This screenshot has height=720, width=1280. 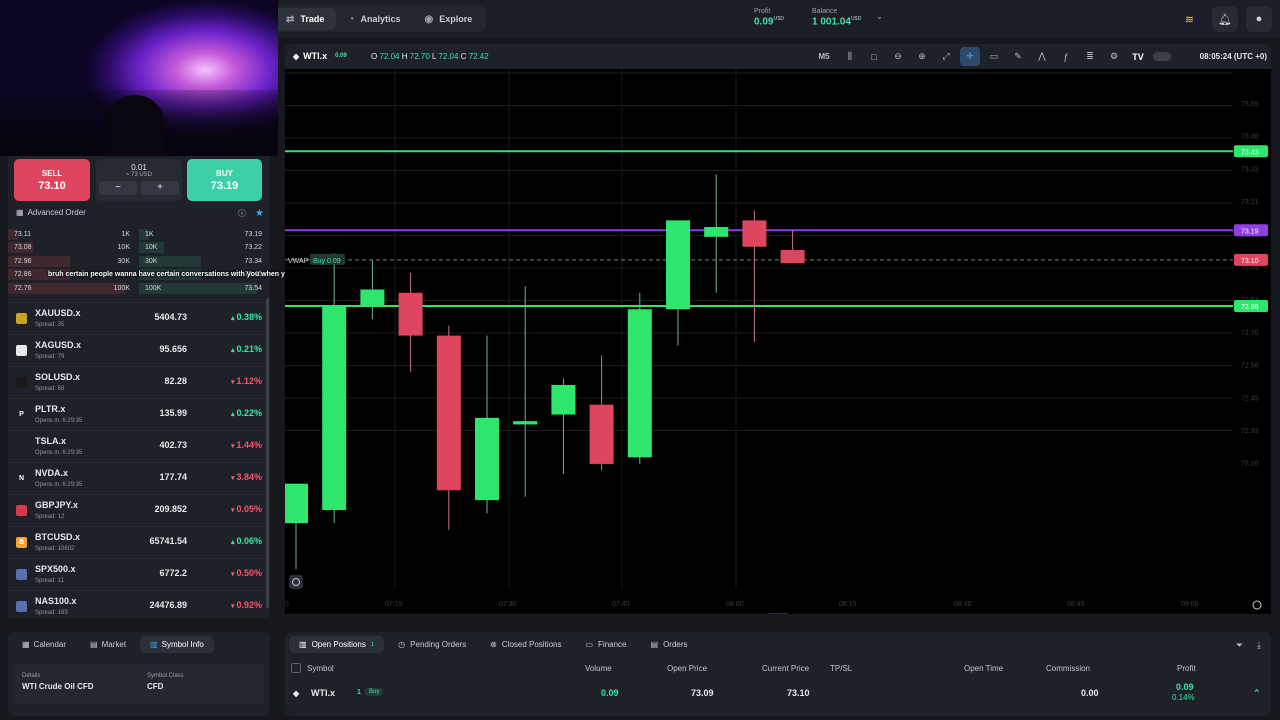 I want to click on watchlist-sub: Spread: 68, so click(x=50, y=389).